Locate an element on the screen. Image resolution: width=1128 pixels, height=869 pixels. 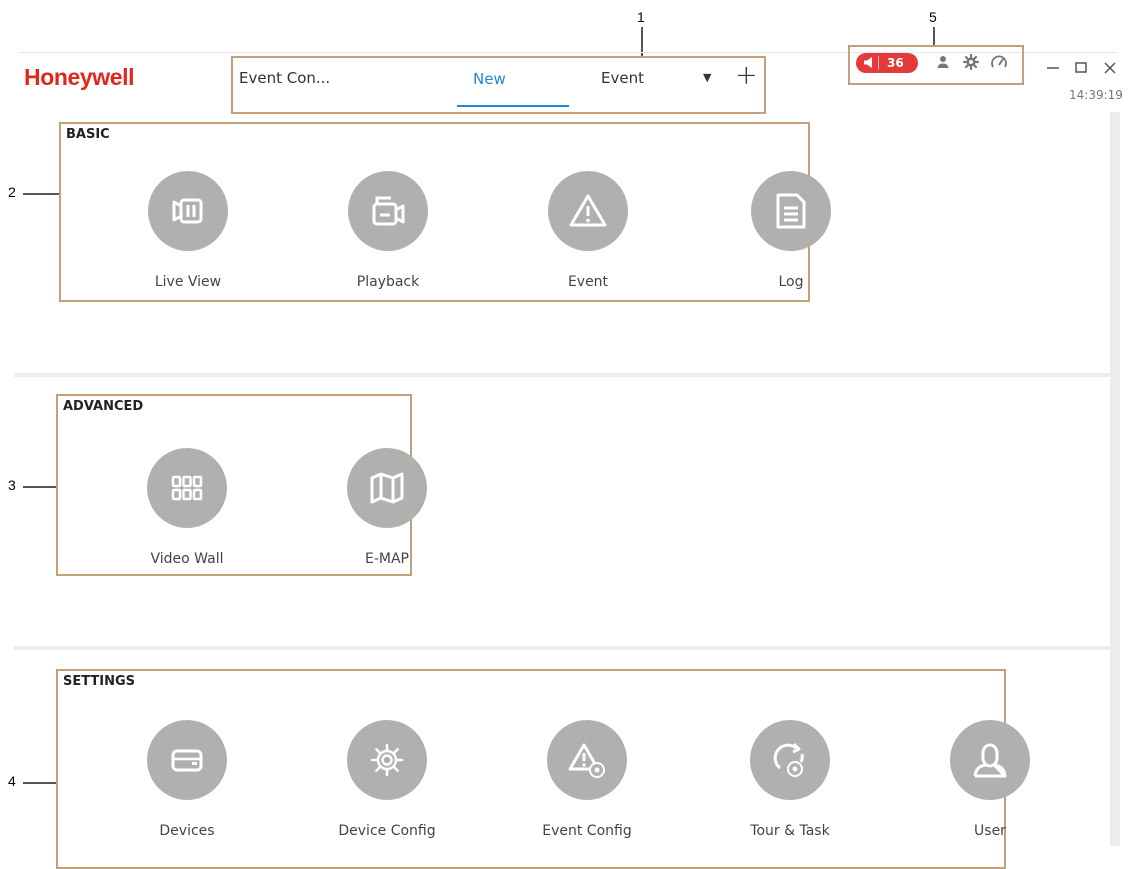
alarm-separator is located at coordinates (878, 63).